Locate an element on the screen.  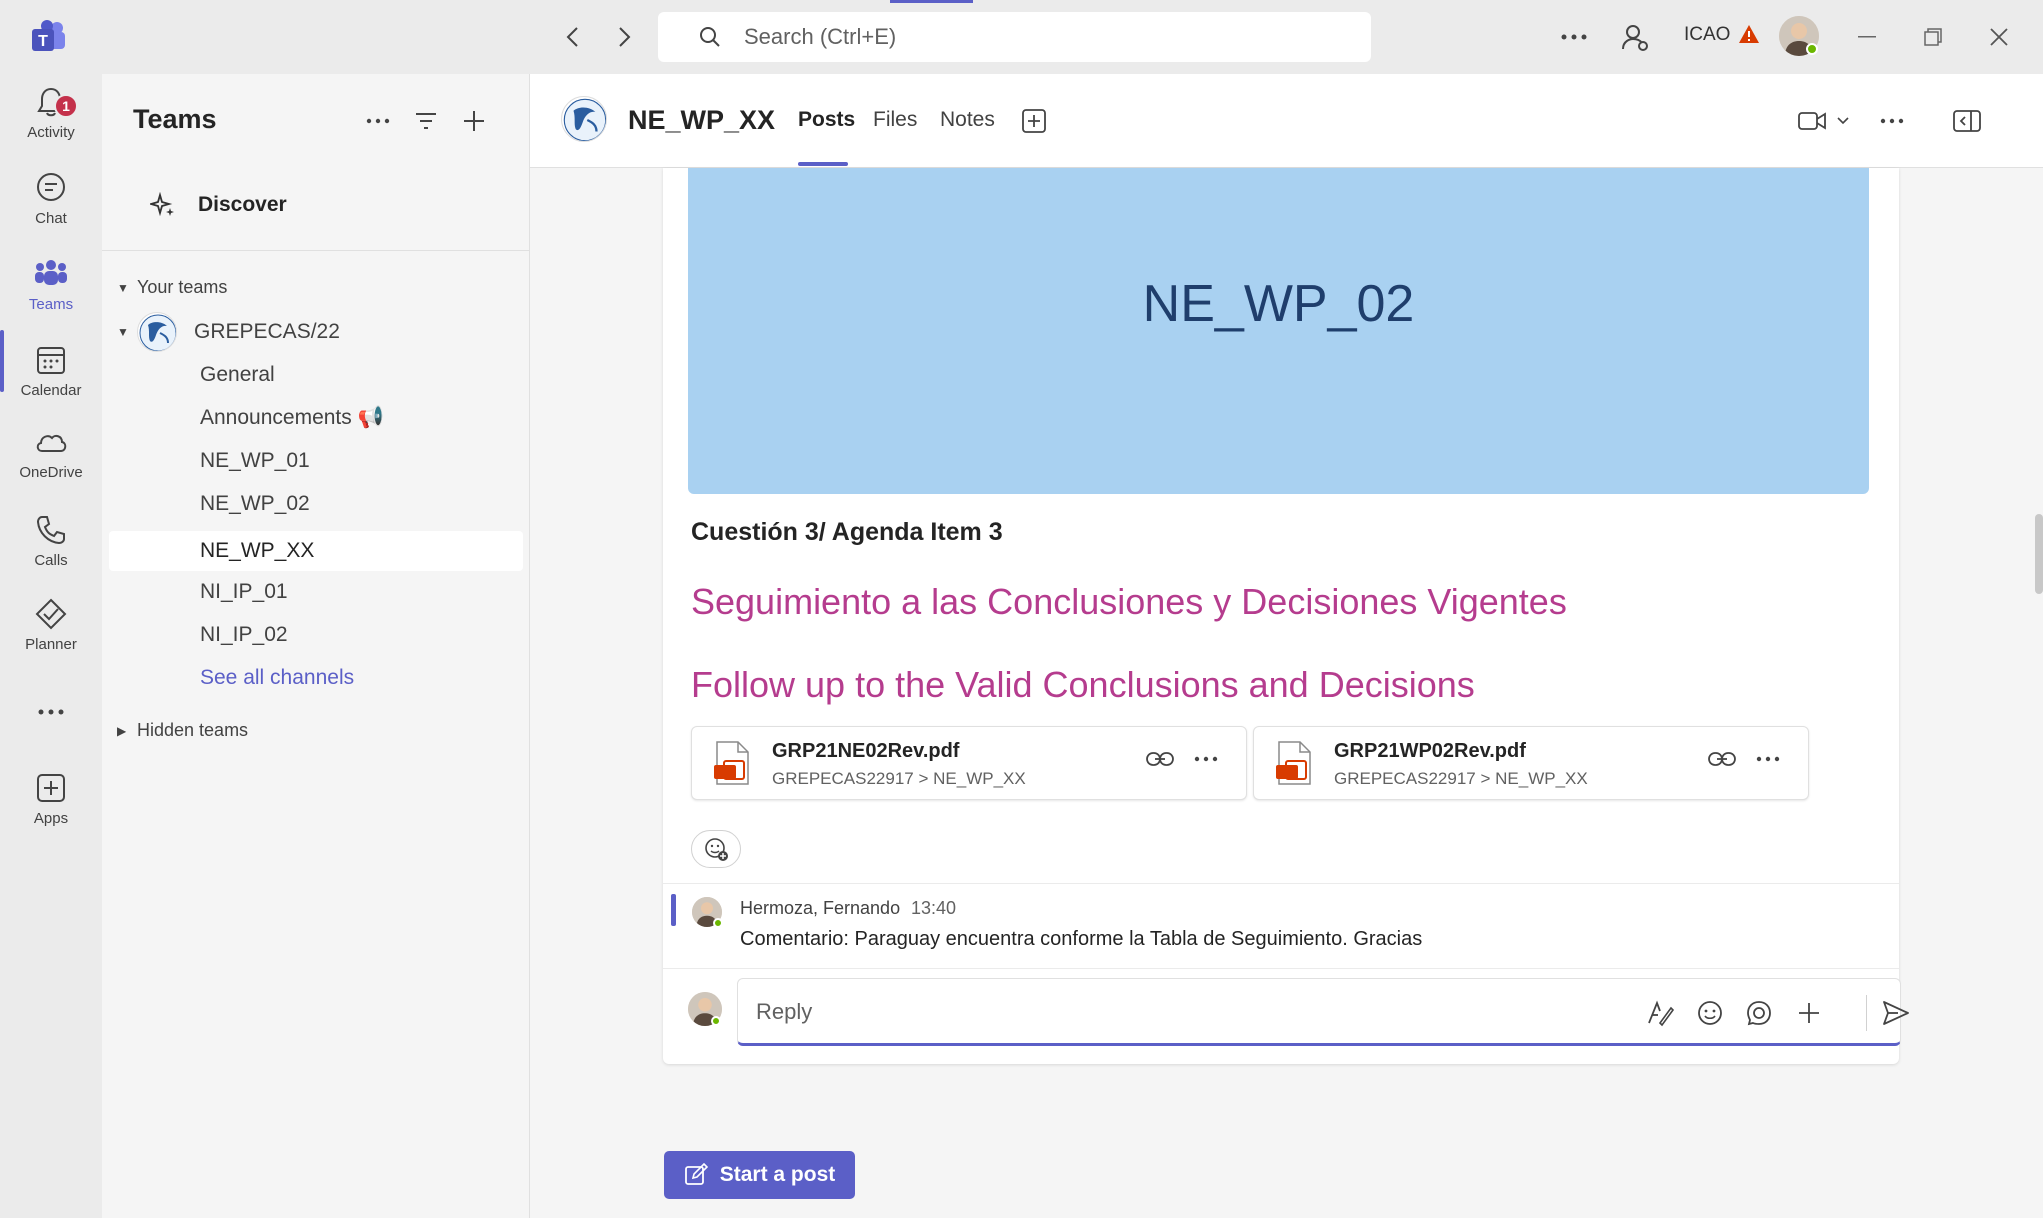
pane-more-icon is located at coordinates (378, 121).